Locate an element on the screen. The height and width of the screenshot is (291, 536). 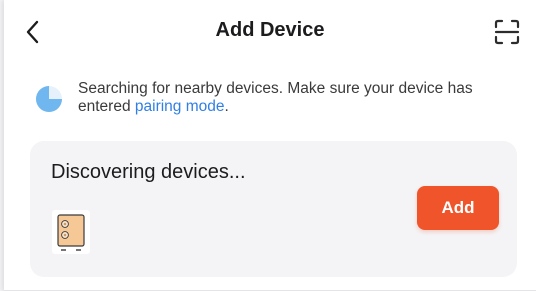
search-hint-suffix: . is located at coordinates (226, 106).